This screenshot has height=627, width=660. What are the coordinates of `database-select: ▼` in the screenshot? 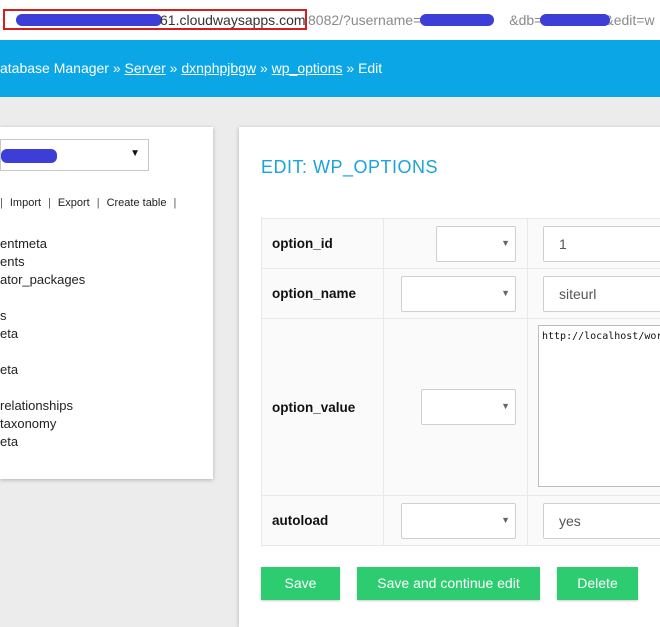 It's located at (74, 155).